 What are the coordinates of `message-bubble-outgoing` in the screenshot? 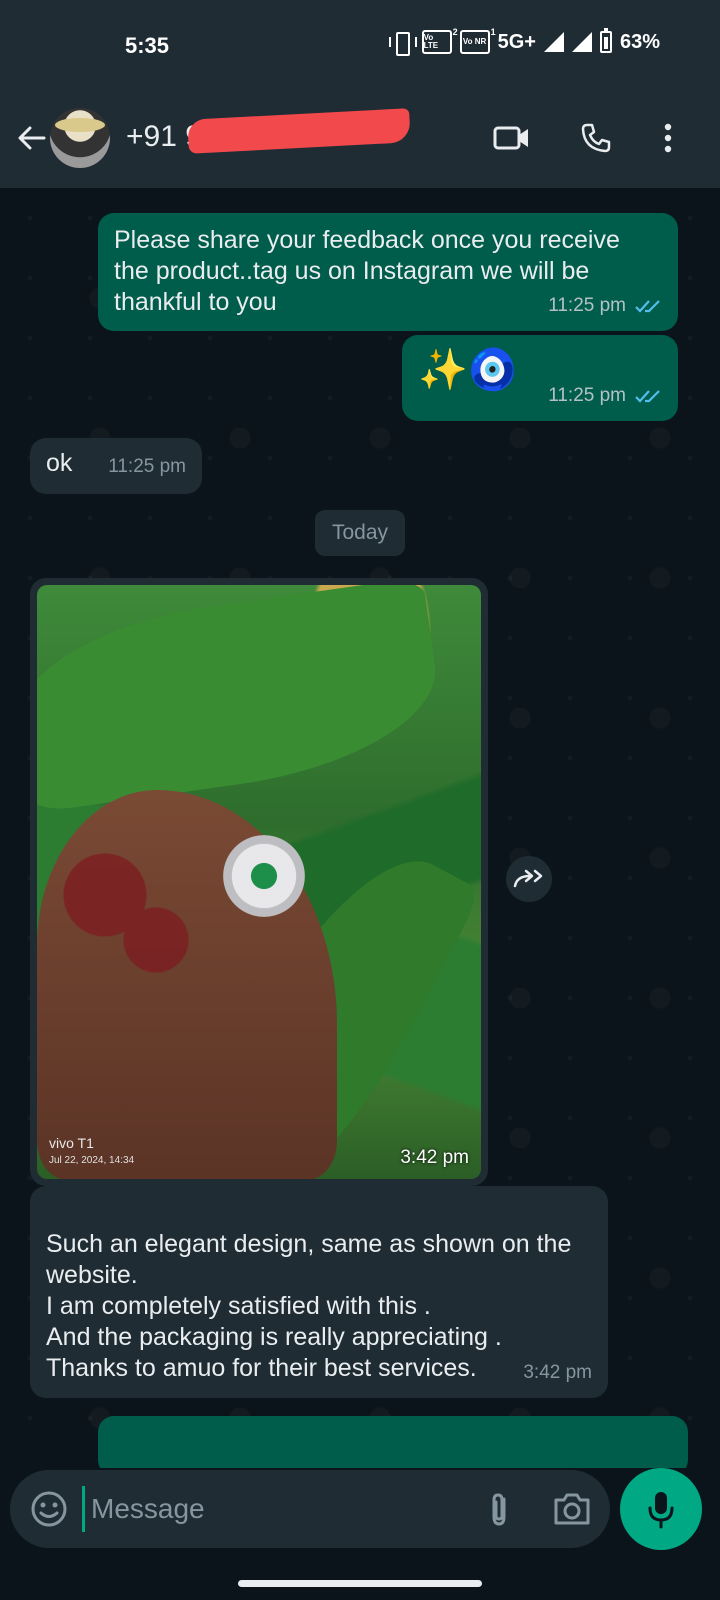 It's located at (393, 1442).